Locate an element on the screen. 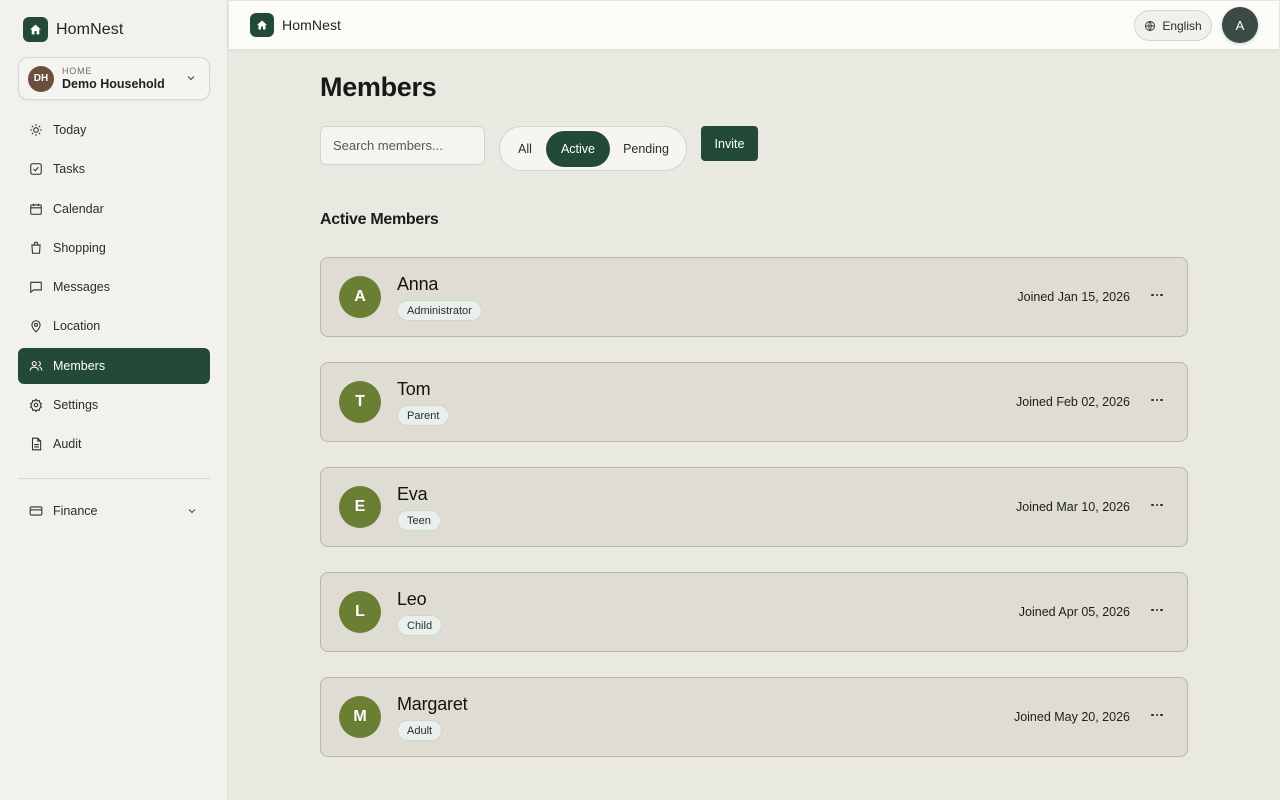  sidebar-item-label: Location is located at coordinates (77, 326).